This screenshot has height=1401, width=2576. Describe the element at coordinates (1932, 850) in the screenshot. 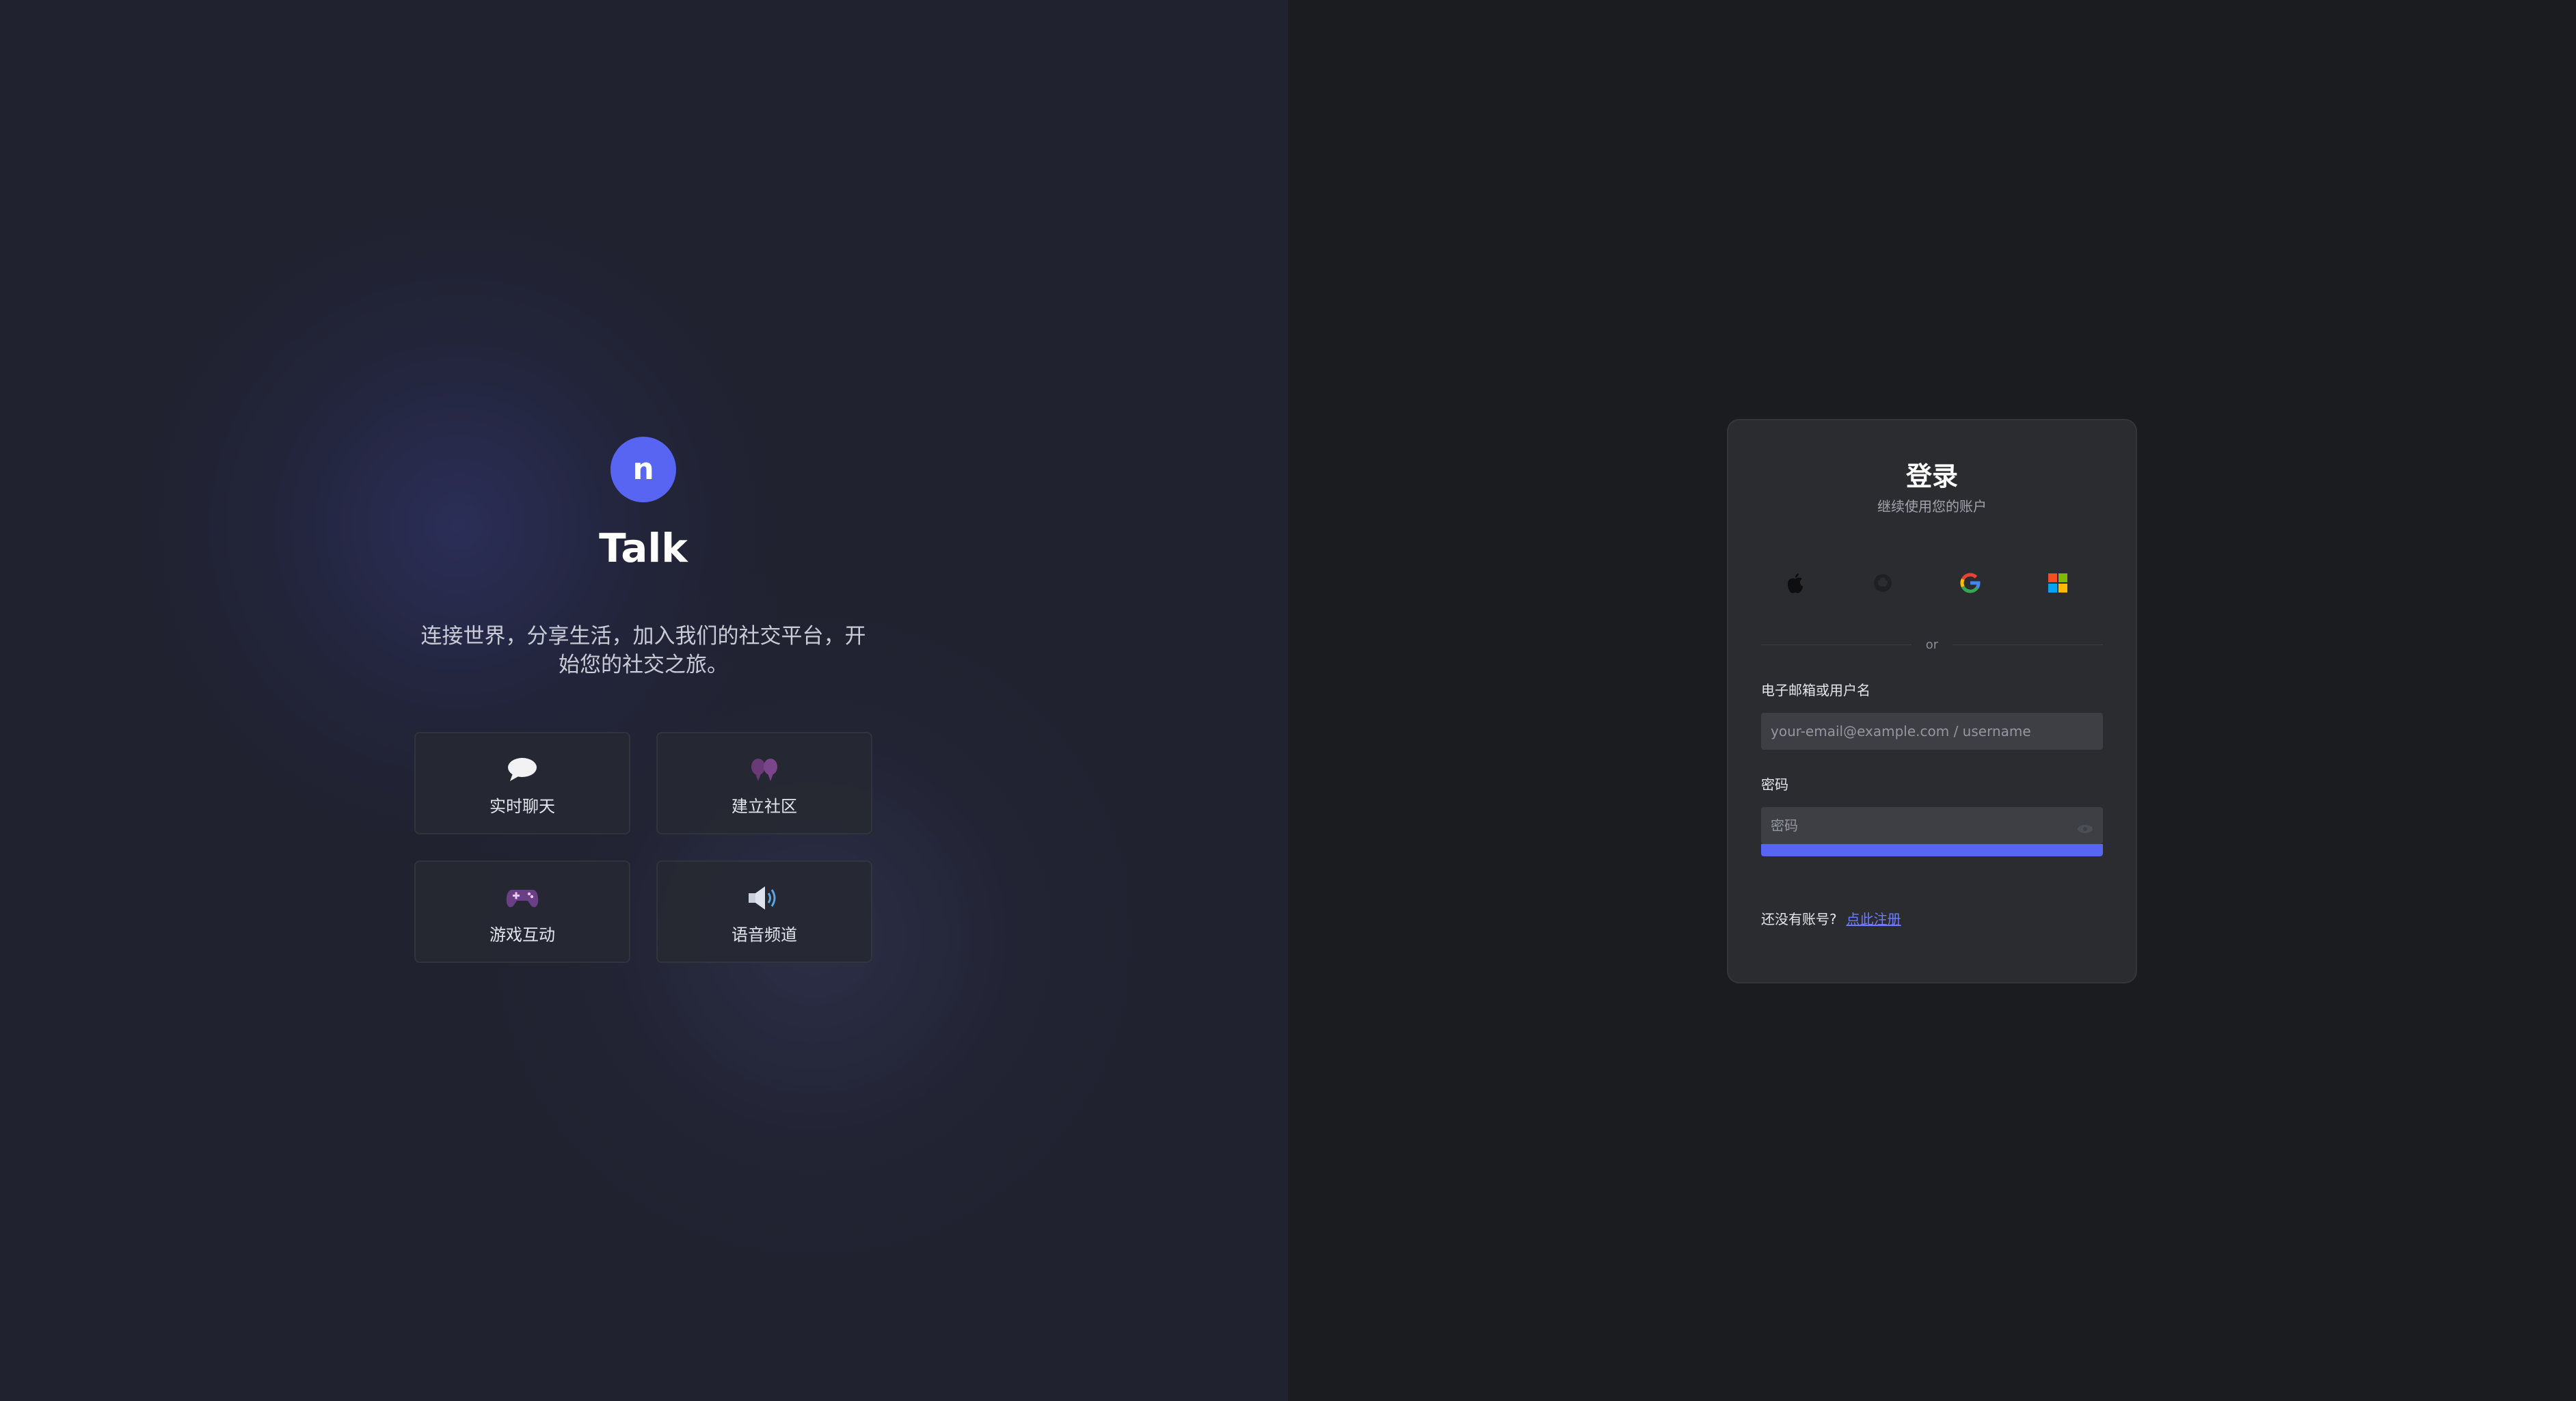

I see `login-submit-button` at that location.